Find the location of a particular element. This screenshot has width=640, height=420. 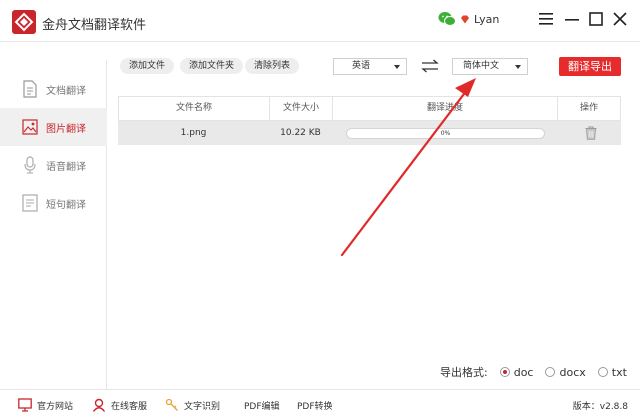

wechat-icon is located at coordinates (447, 19).